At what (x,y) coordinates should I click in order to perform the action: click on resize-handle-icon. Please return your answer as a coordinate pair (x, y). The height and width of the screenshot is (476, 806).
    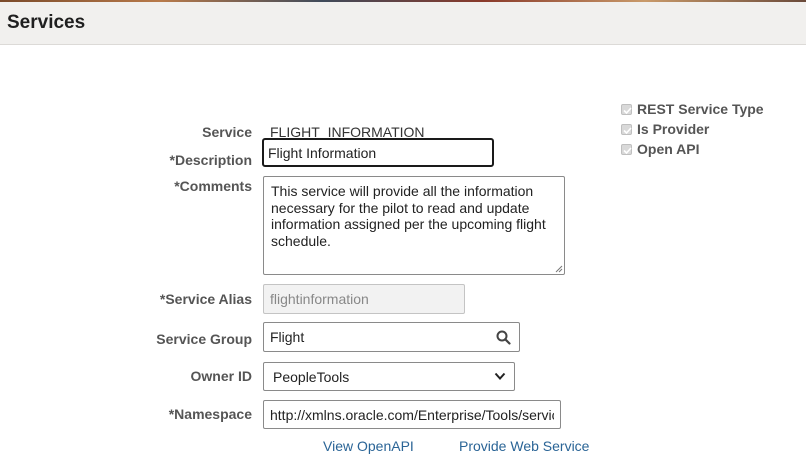
    Looking at the image, I should click on (559, 269).